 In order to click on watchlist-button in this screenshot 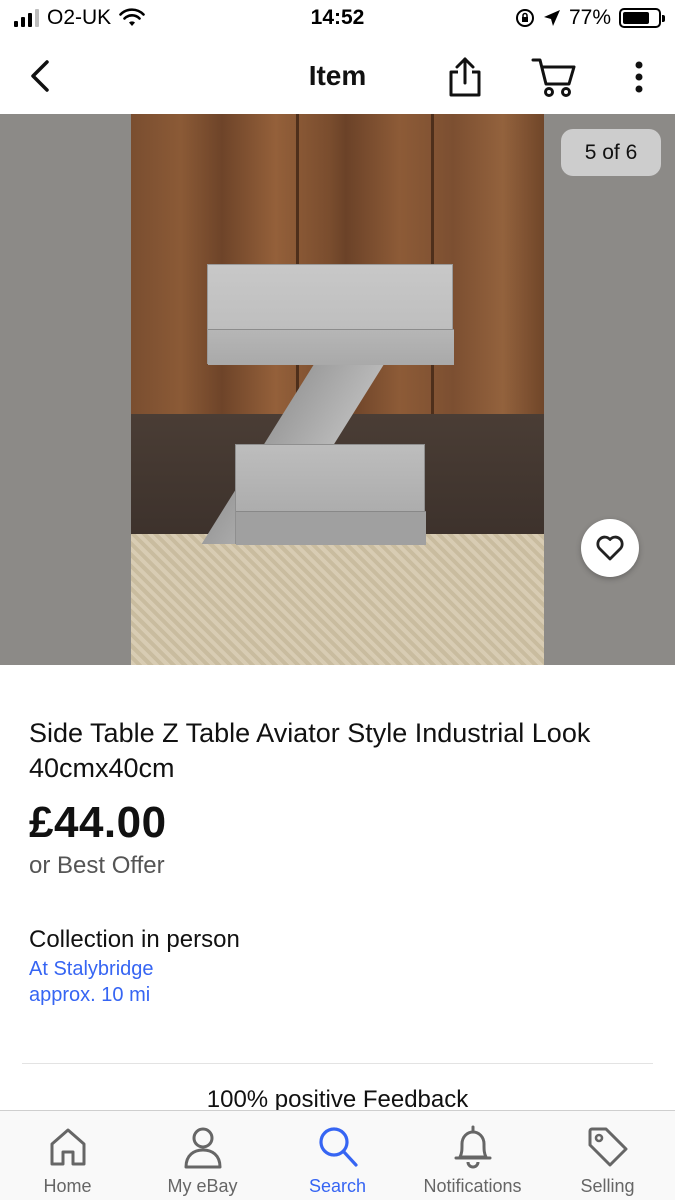, I will do `click(610, 548)`.